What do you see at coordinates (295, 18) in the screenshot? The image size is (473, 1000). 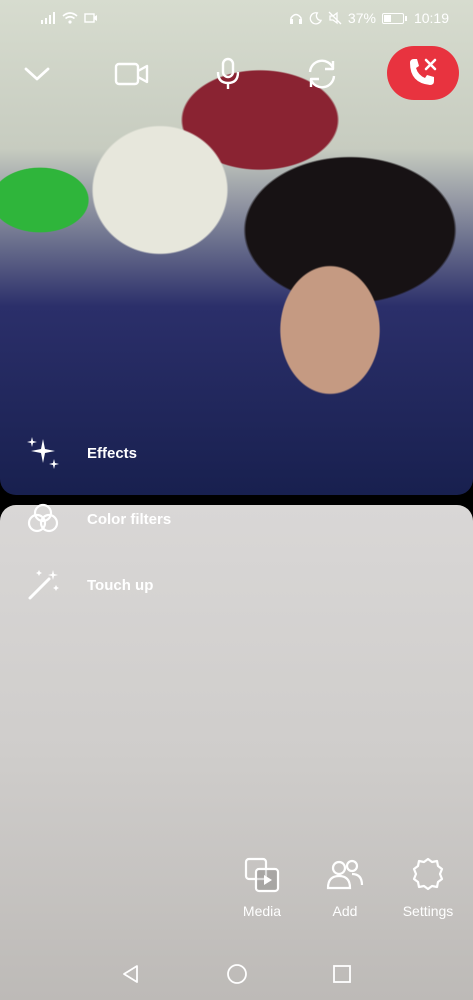 I see `headphones-icon` at bounding box center [295, 18].